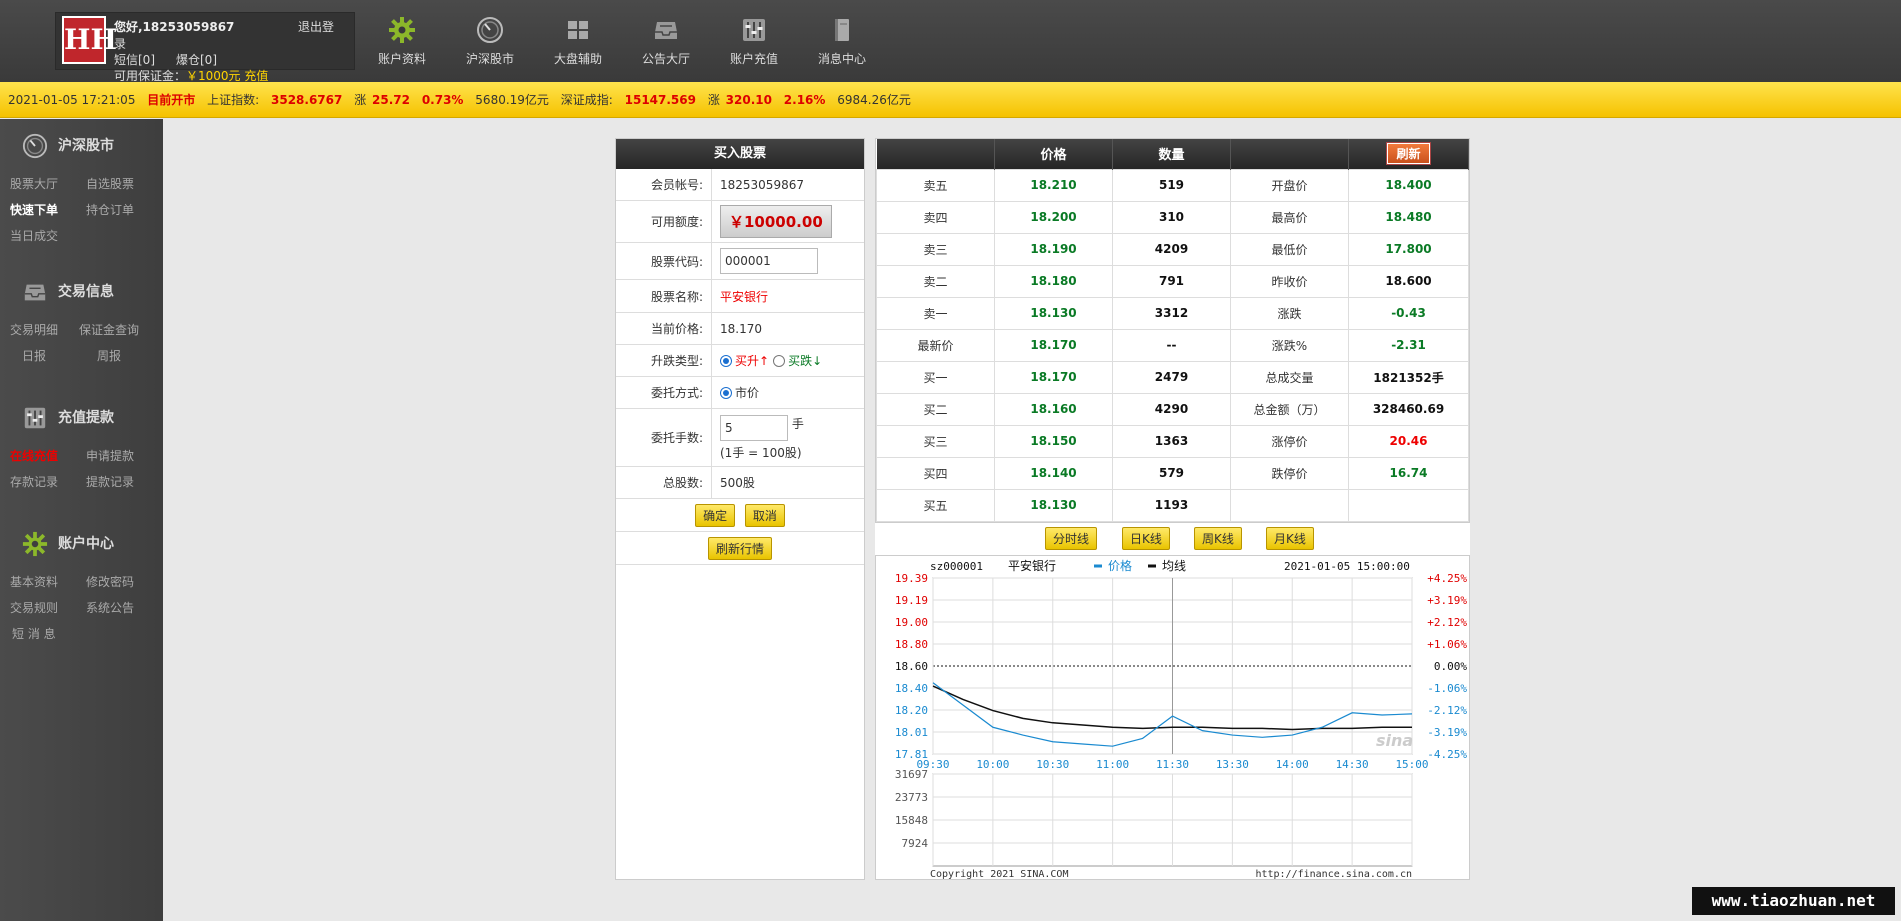  I want to click on quote-level-qty: 519, so click(1171, 185).